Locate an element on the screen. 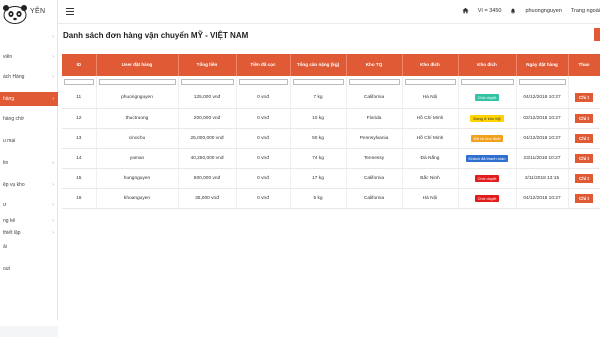 Image resolution: width=600 pixels, height=337 pixels. cell-weight: 5 kg is located at coordinates (318, 198).